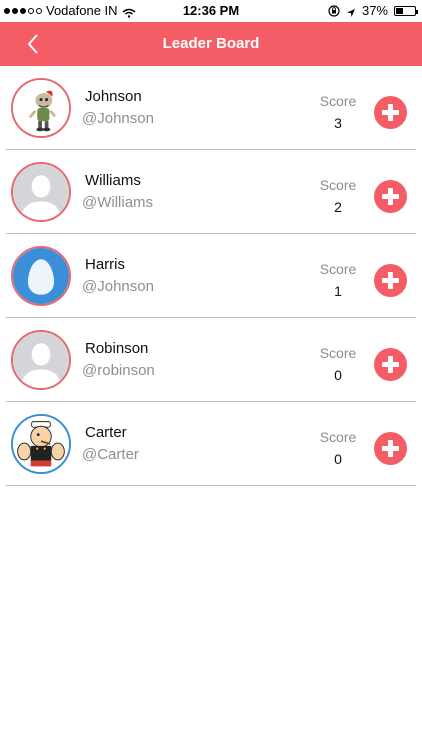 Image resolution: width=422 pixels, height=750 pixels. I want to click on player-name: Johnson, so click(113, 96).